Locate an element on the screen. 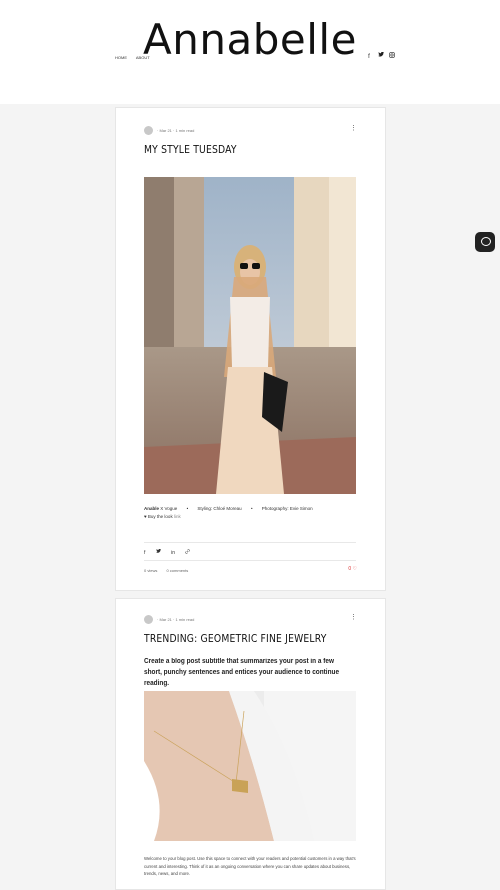  heart-icon: ♡ is located at coordinates (354, 569).